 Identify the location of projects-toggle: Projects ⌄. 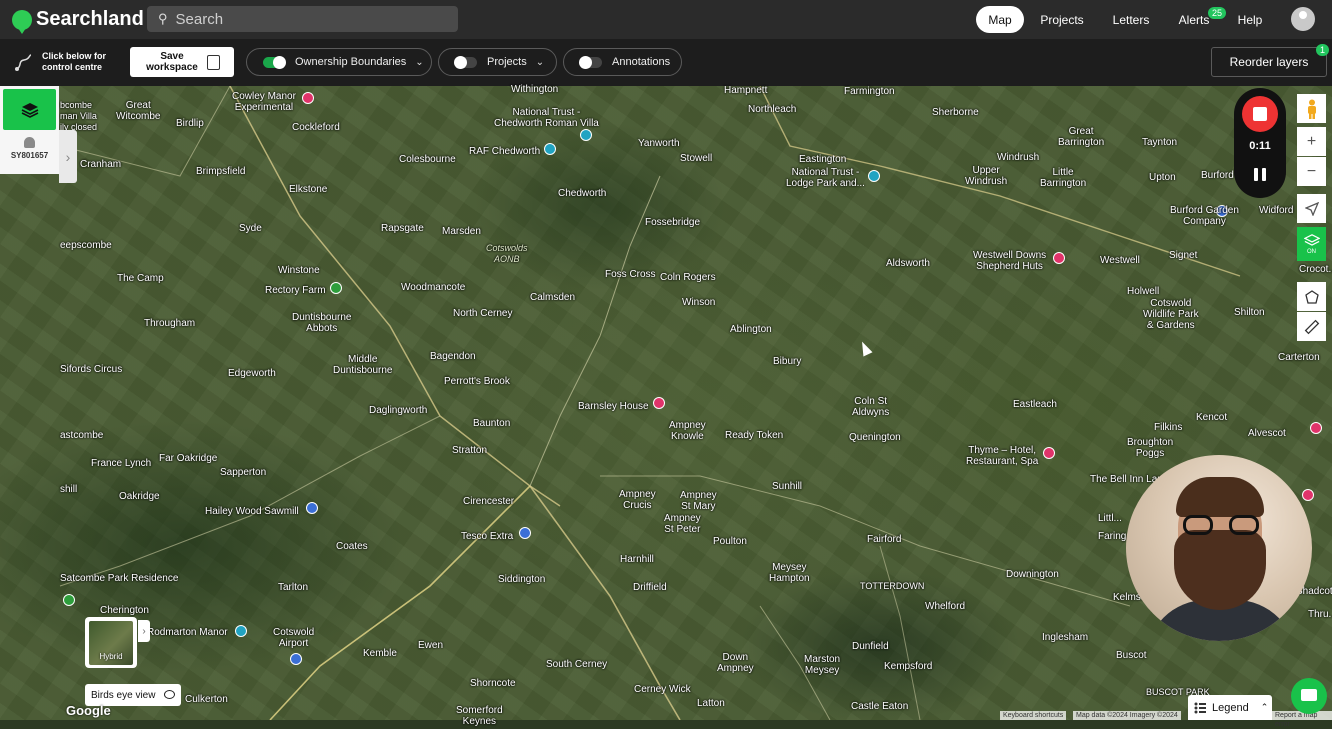
(497, 62).